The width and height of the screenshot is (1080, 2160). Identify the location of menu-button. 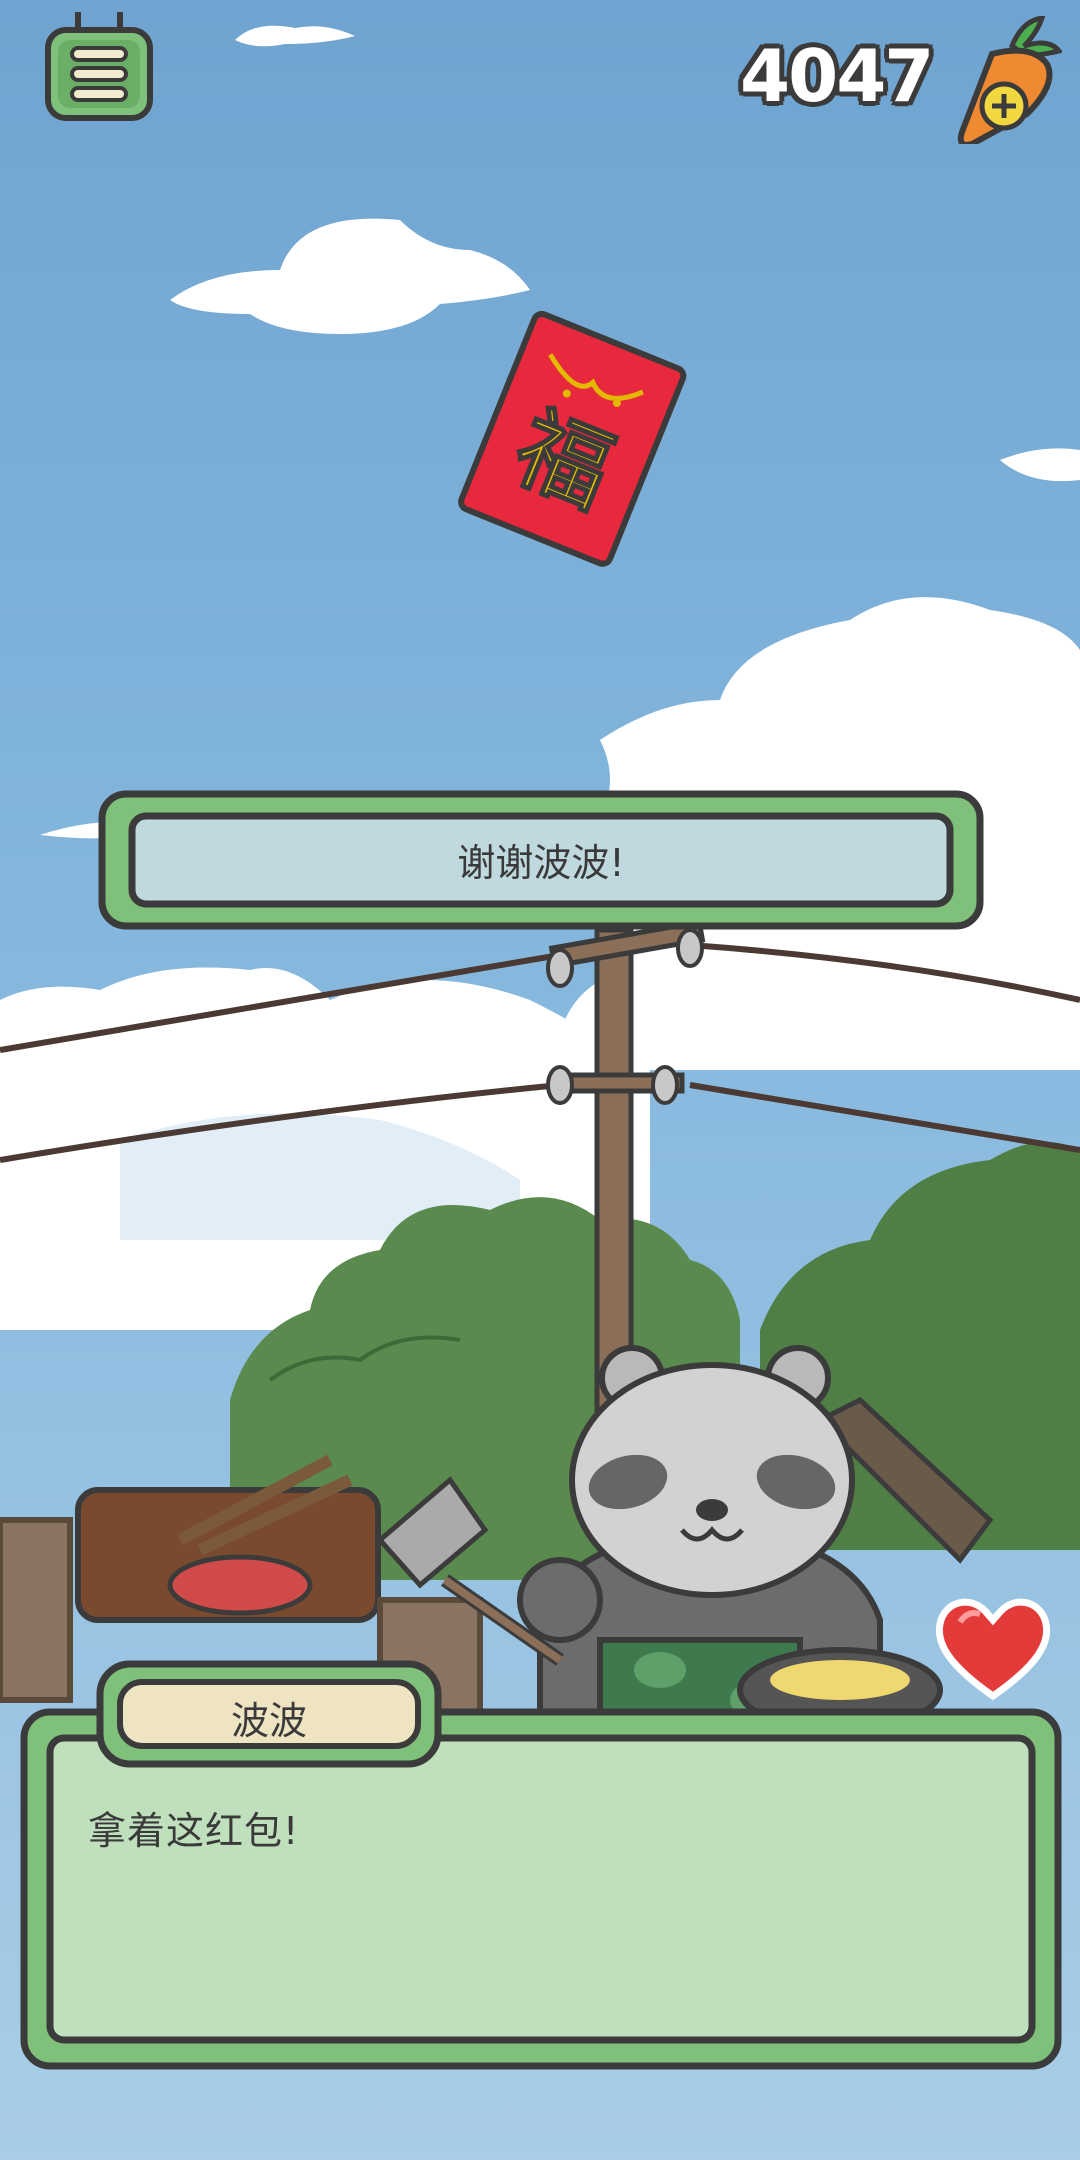
(99, 66).